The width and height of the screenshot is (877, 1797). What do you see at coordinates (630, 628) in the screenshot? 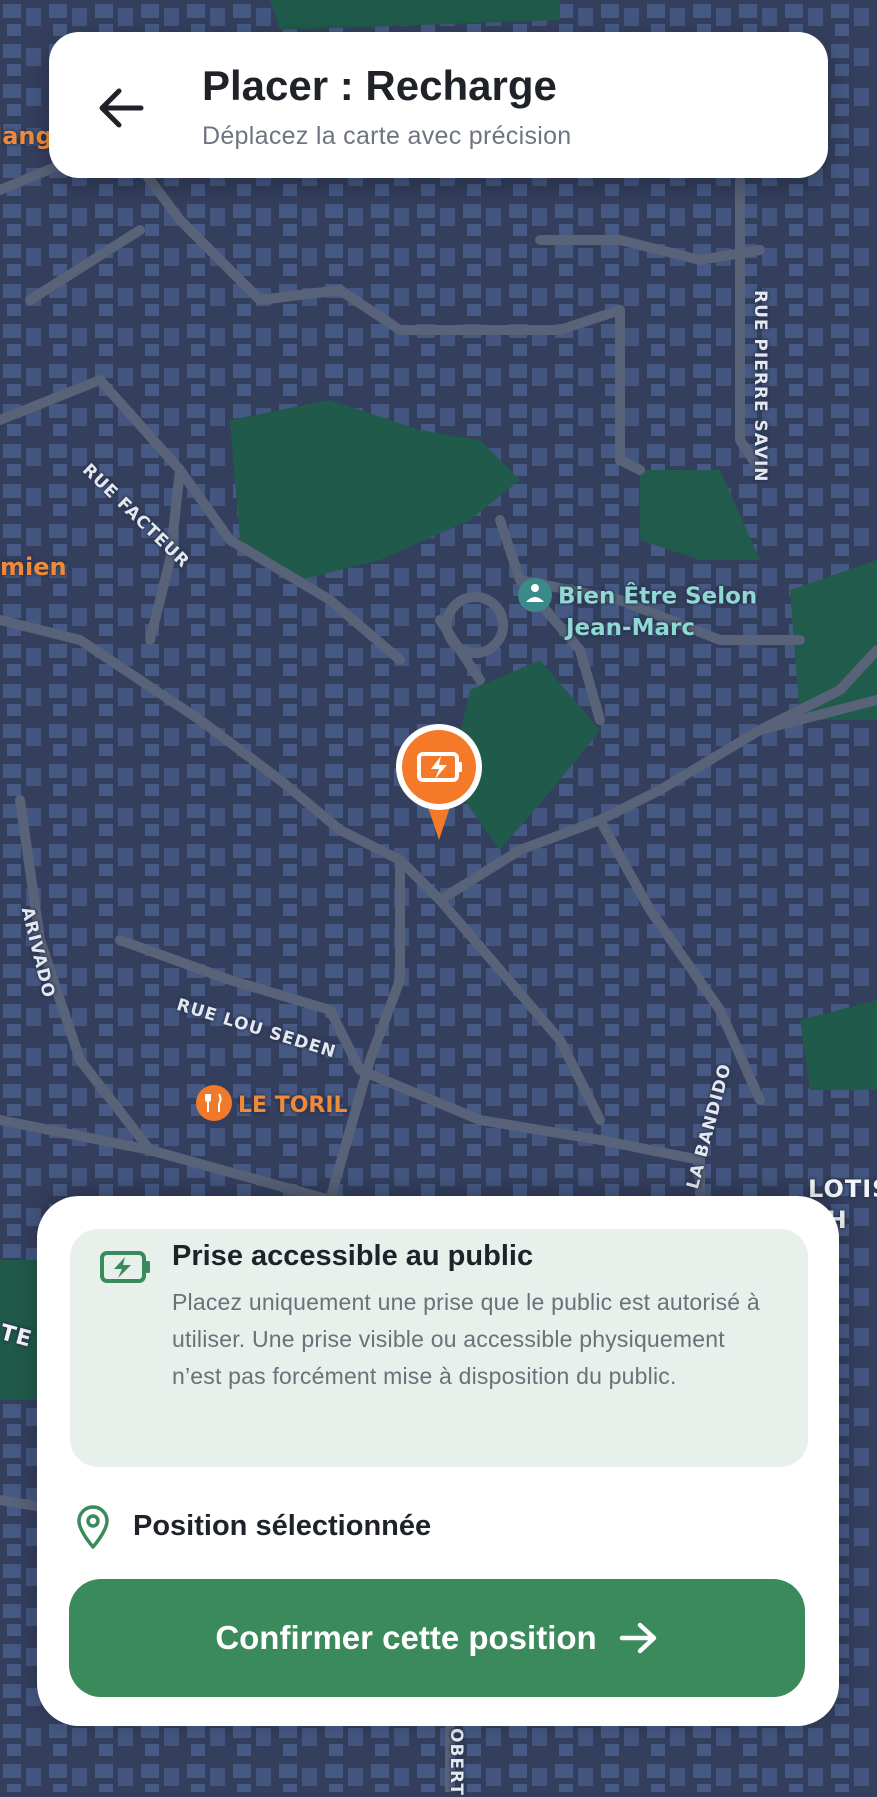
I see `poi-name-line-2: Jean-Marc` at bounding box center [630, 628].